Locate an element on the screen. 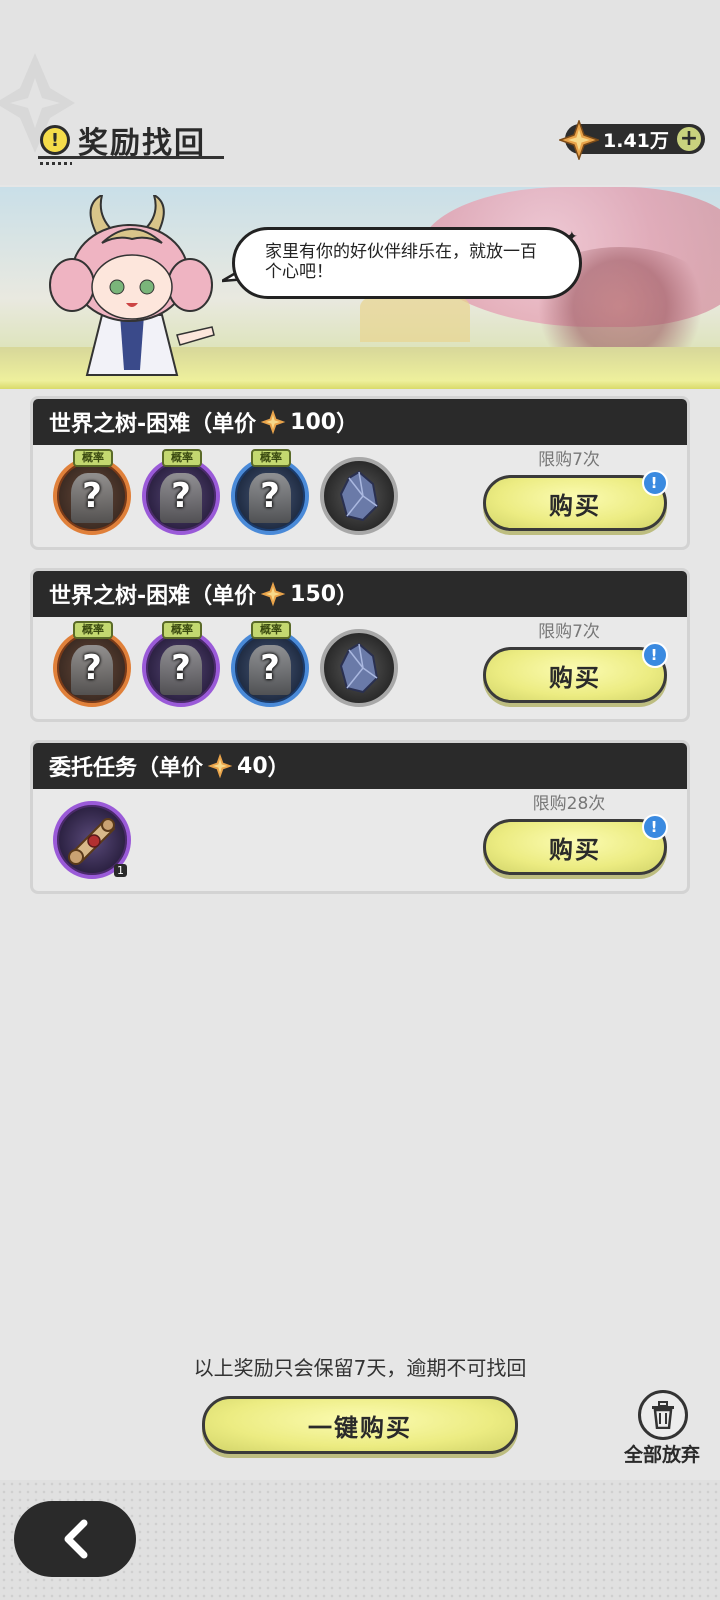 Image resolution: width=720 pixels, height=1600 pixels. title-underline is located at coordinates (131, 157).